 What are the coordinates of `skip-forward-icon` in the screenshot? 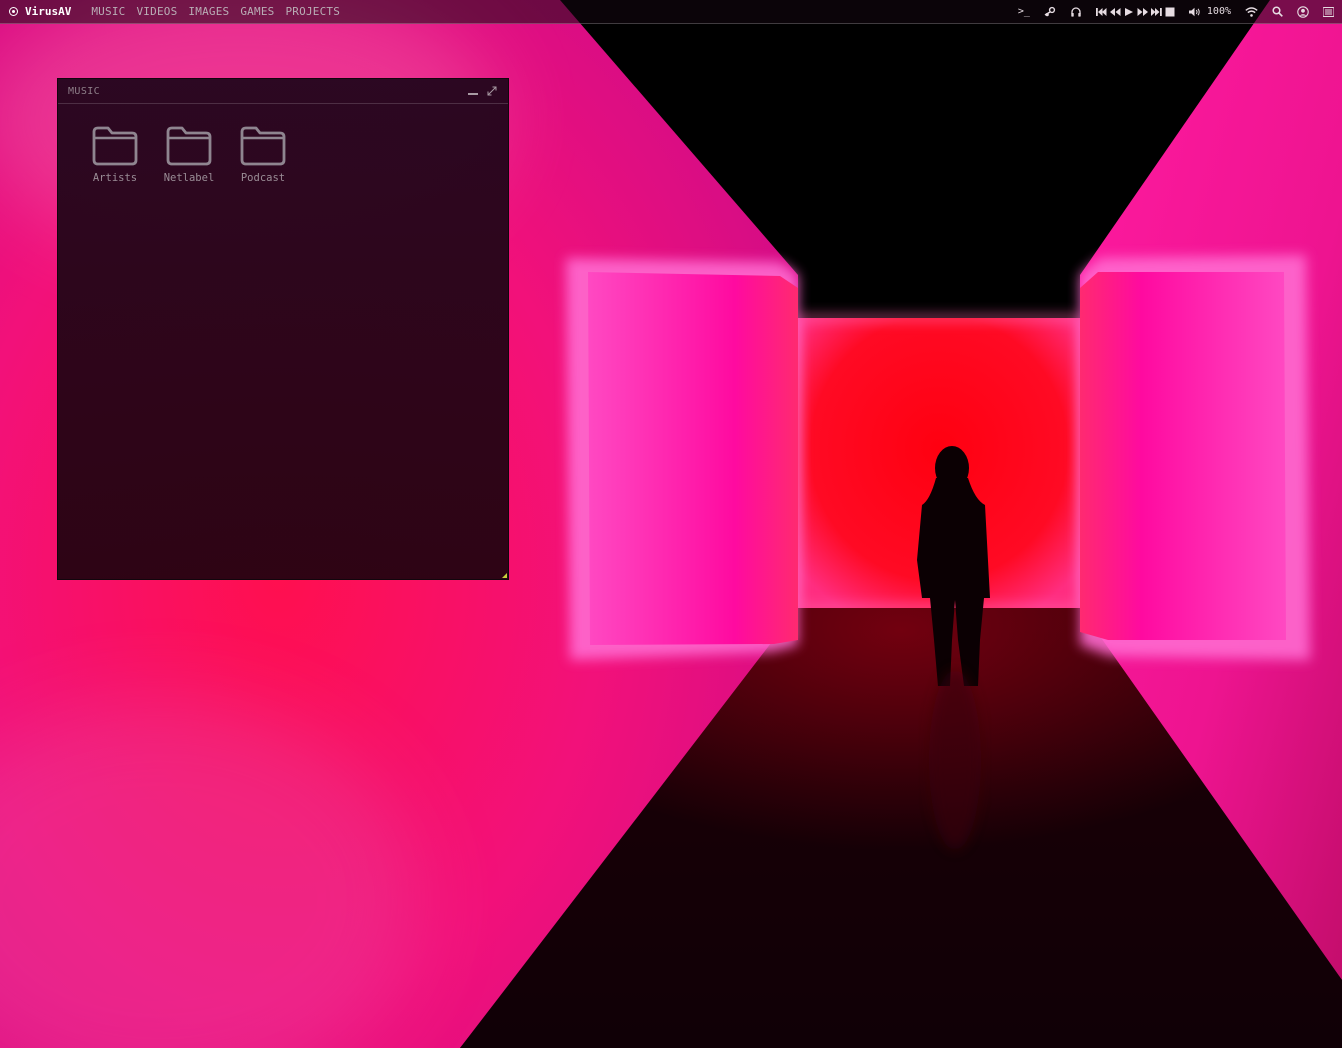 It's located at (1156, 12).